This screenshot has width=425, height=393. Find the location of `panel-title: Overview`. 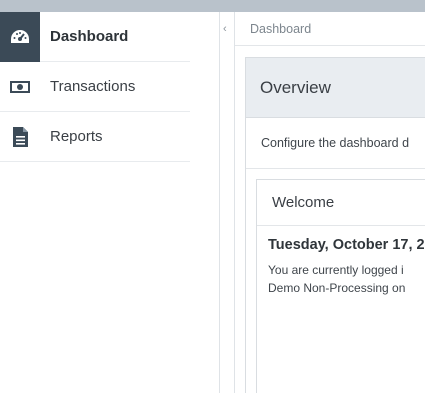

panel-title: Overview is located at coordinates (335, 88).